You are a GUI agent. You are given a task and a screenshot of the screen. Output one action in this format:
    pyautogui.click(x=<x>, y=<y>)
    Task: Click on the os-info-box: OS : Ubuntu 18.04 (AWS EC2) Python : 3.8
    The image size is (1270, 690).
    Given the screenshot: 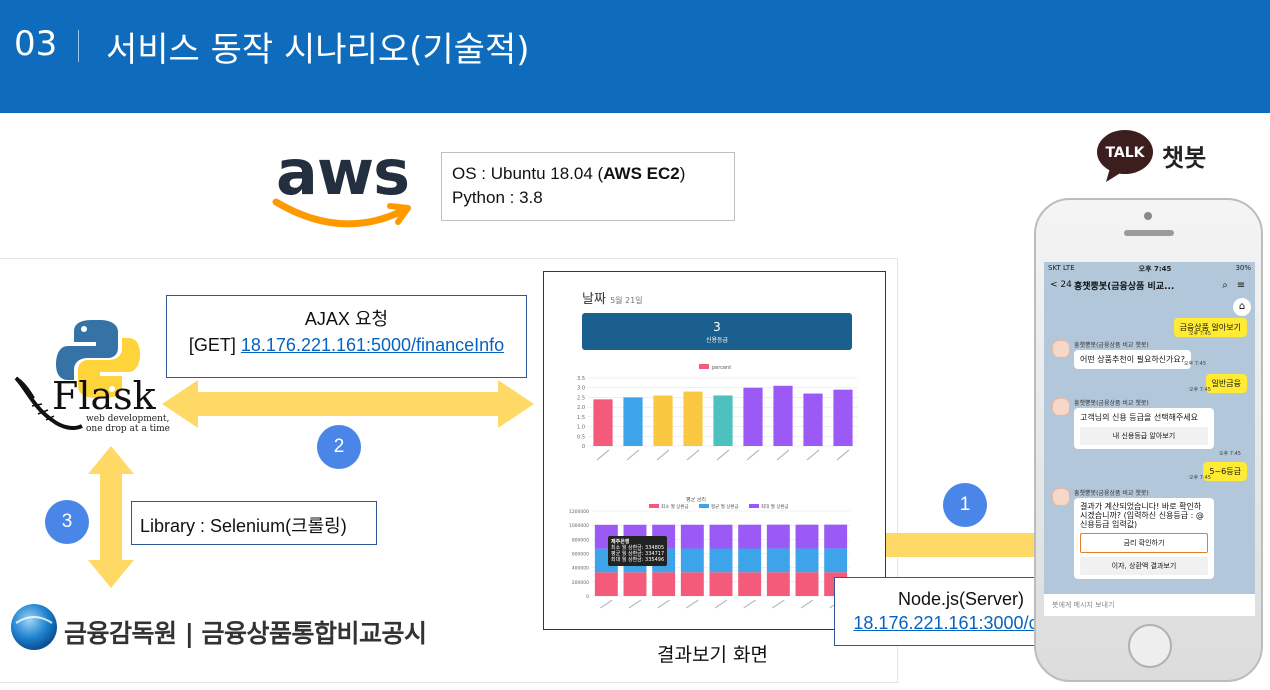 What is the action you would take?
    pyautogui.click(x=588, y=186)
    